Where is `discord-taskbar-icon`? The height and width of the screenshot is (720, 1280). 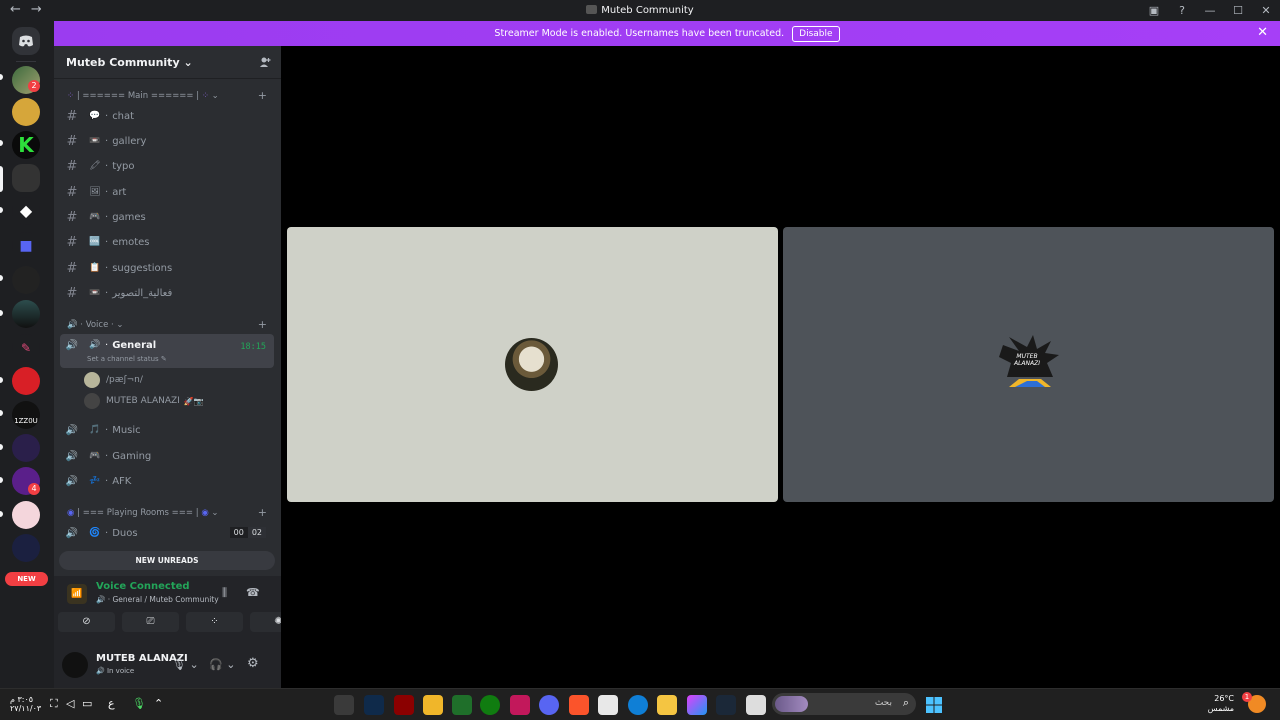 discord-taskbar-icon is located at coordinates (549, 705).